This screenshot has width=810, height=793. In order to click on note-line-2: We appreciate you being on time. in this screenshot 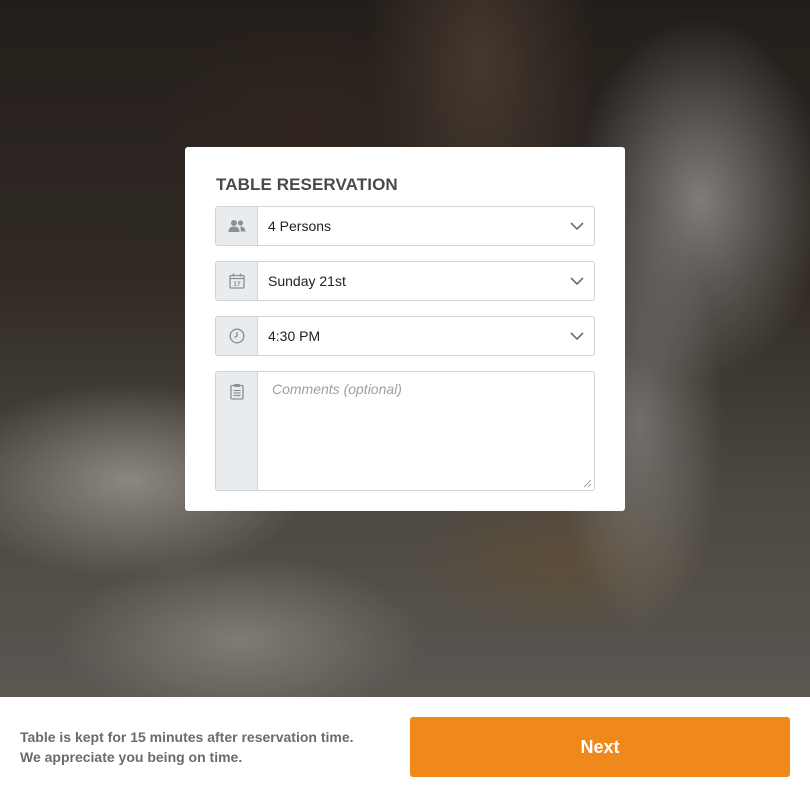, I will do `click(131, 757)`.